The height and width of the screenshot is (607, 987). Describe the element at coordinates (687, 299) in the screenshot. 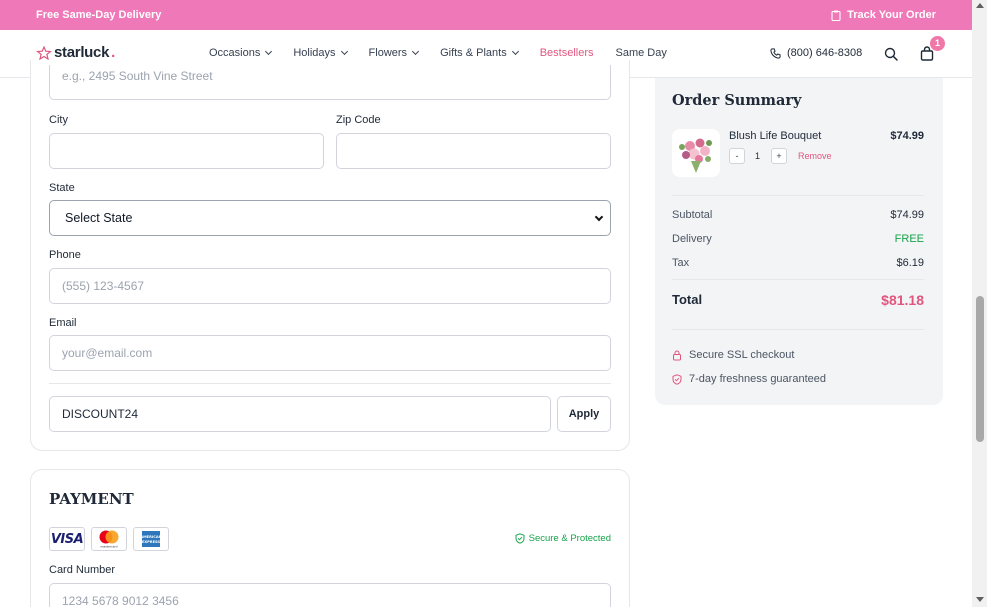

I see `total-label: Total` at that location.